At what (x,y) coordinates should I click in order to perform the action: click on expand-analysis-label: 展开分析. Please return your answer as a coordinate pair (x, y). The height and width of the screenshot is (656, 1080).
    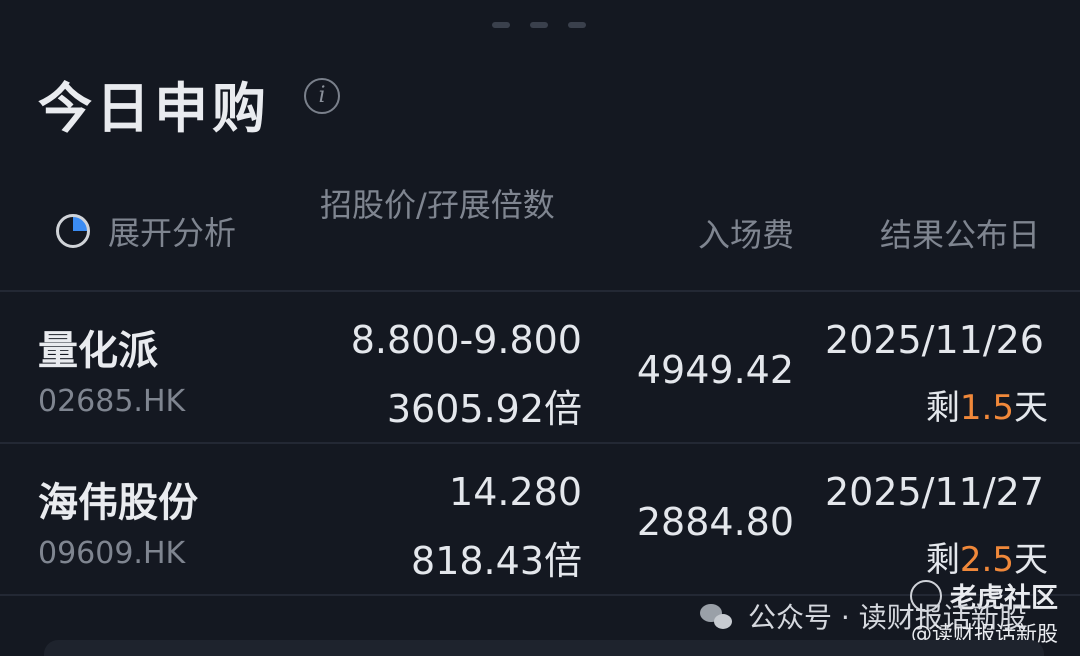
    Looking at the image, I should click on (172, 233).